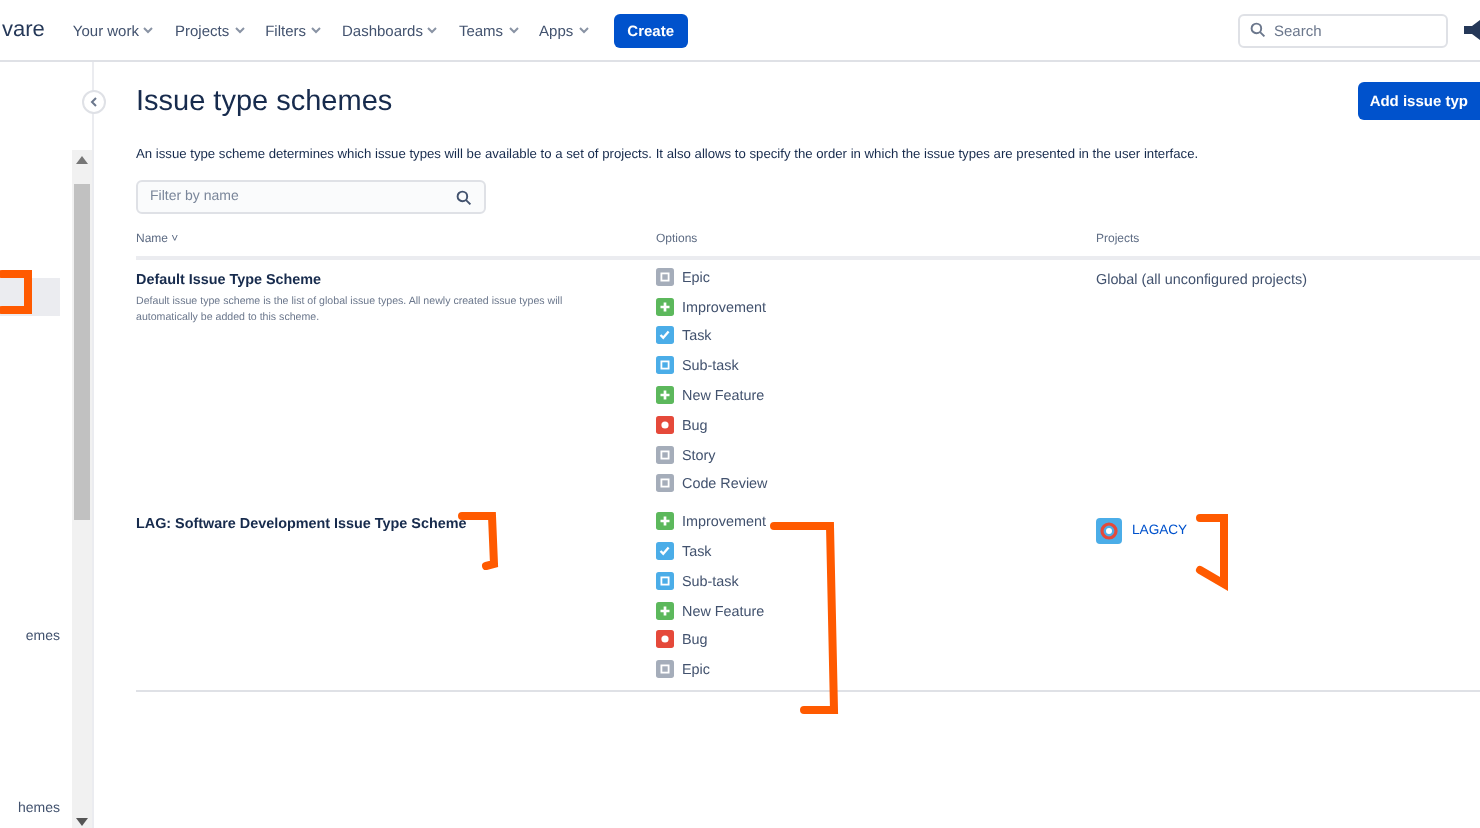 This screenshot has width=1480, height=828. I want to click on scroll-down-icon, so click(82, 822).